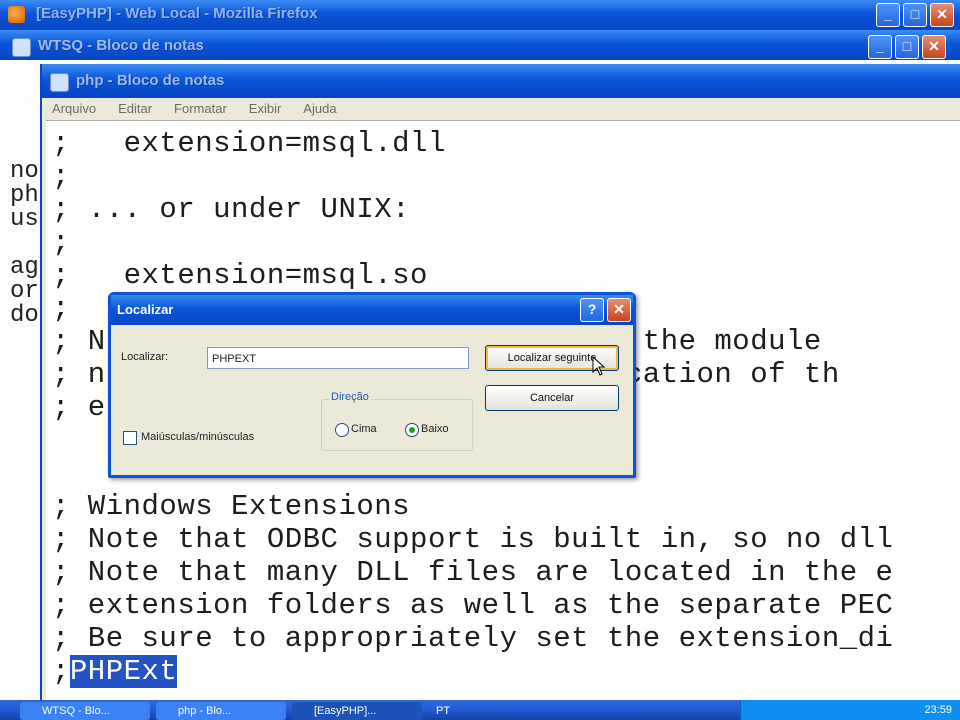 This screenshot has width=960, height=720. Describe the element at coordinates (342, 430) in the screenshot. I see `radio-up` at that location.